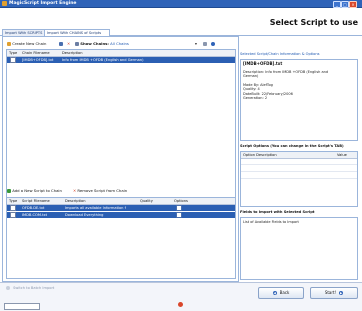 This screenshot has width=362, height=311. I want to click on show-chains-filter: Show Chains: All Chains, so click(102, 43).